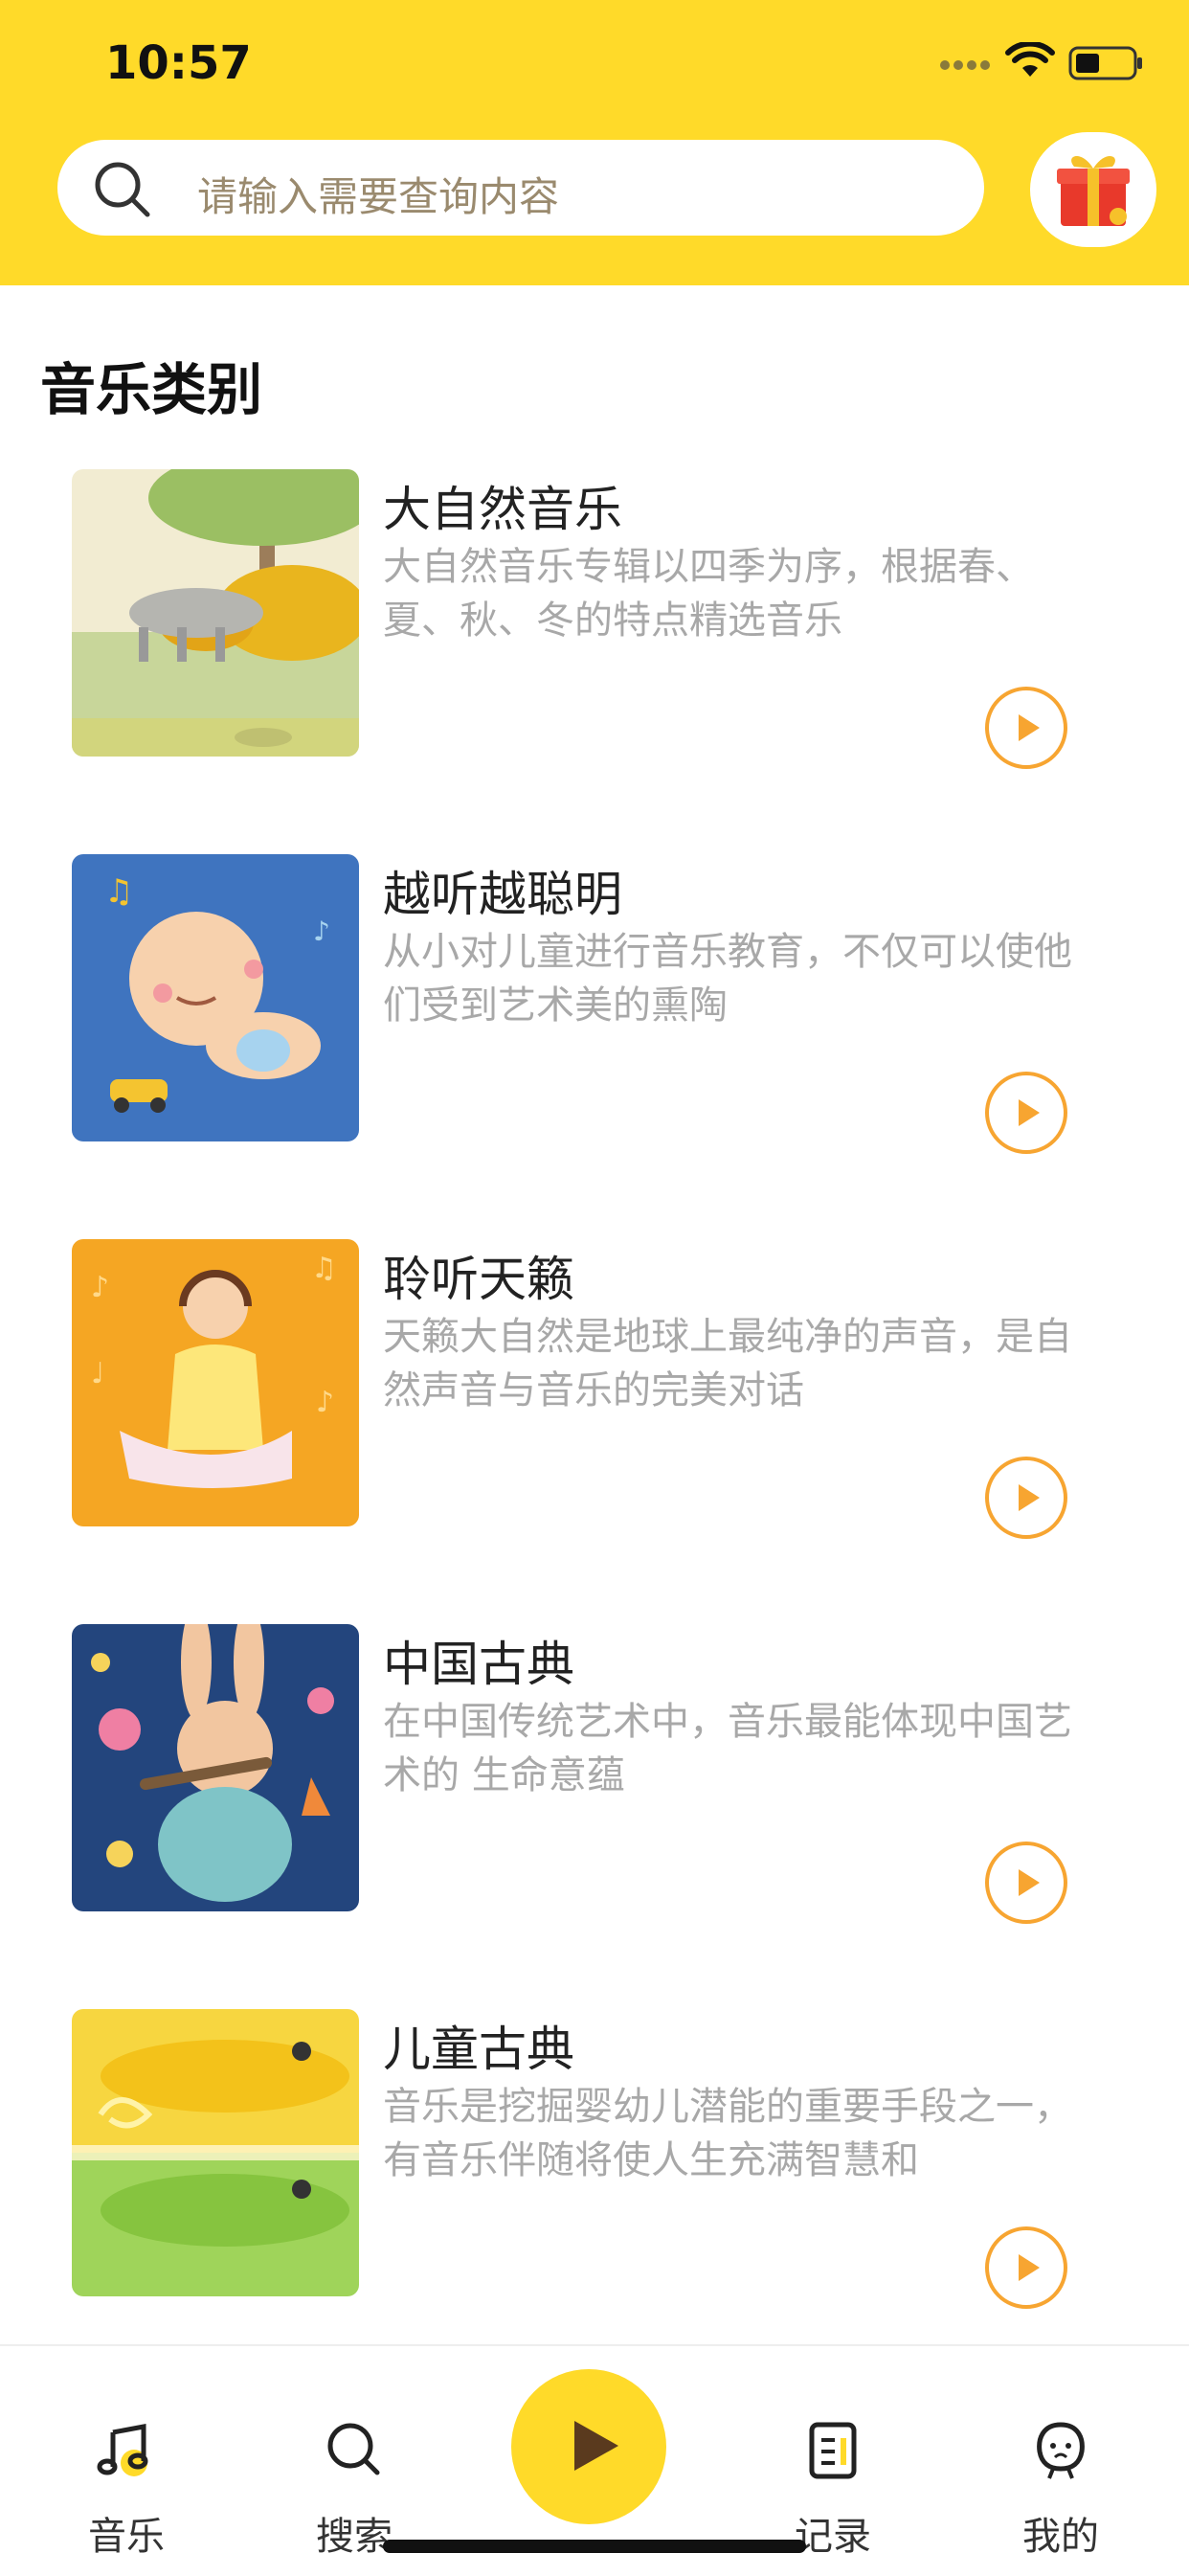 This screenshot has width=1189, height=2576. I want to click on item-title: 中国古典, so click(478, 1664).